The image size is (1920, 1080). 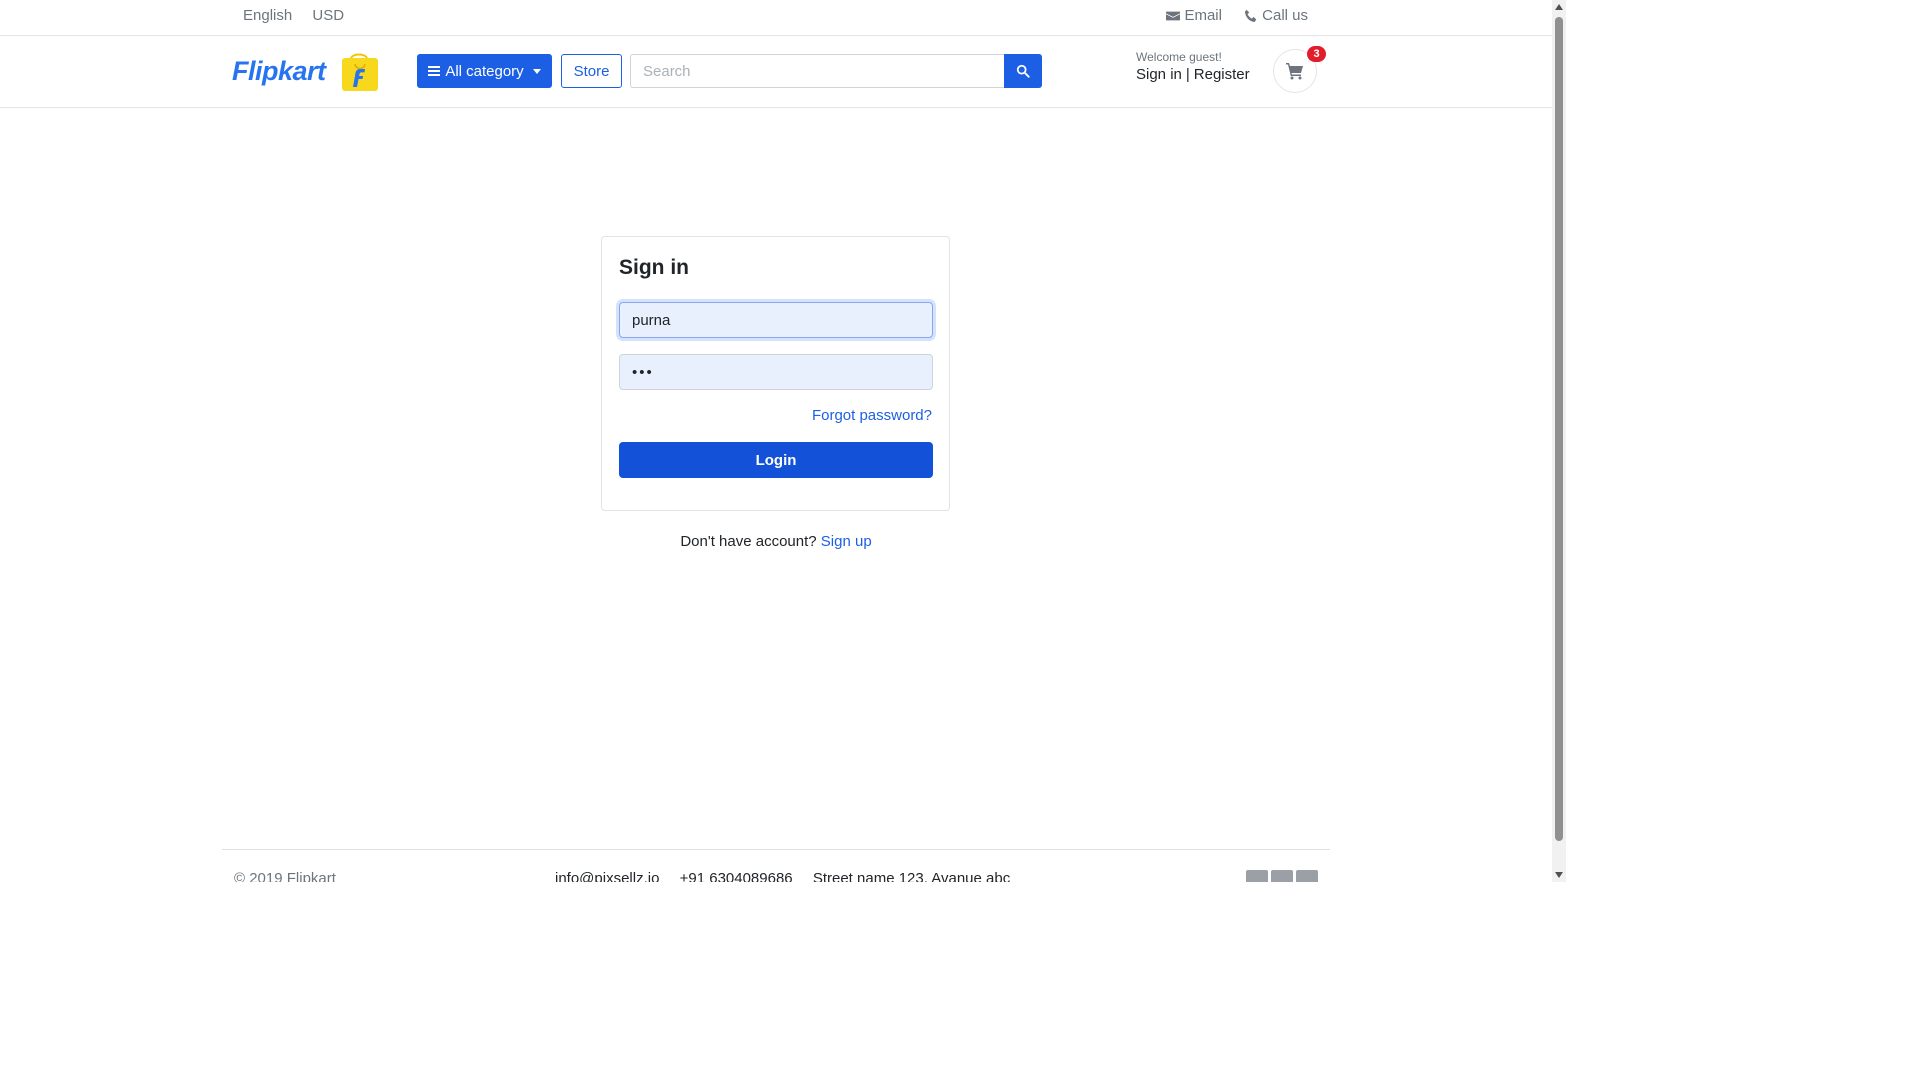 I want to click on store-button: Store, so click(x=591, y=71).